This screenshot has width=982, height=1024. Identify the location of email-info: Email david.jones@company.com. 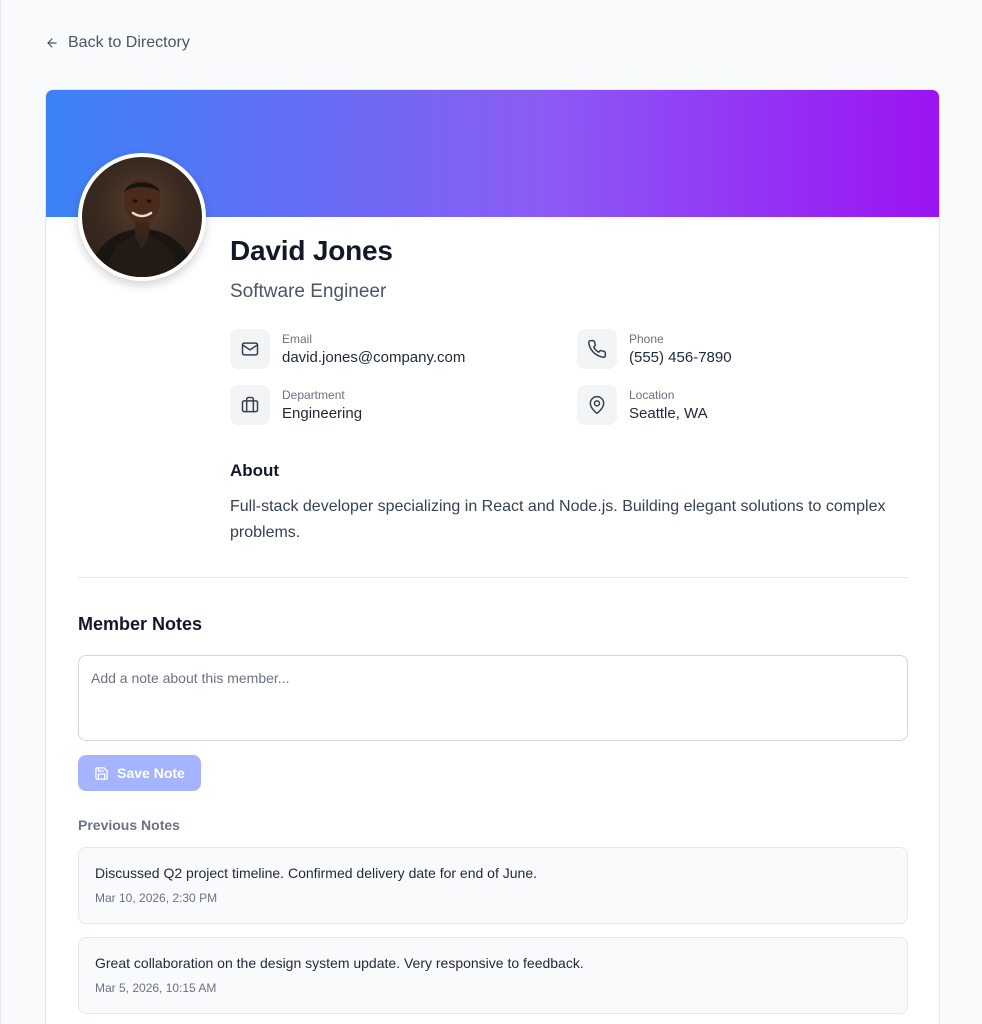
(347, 349).